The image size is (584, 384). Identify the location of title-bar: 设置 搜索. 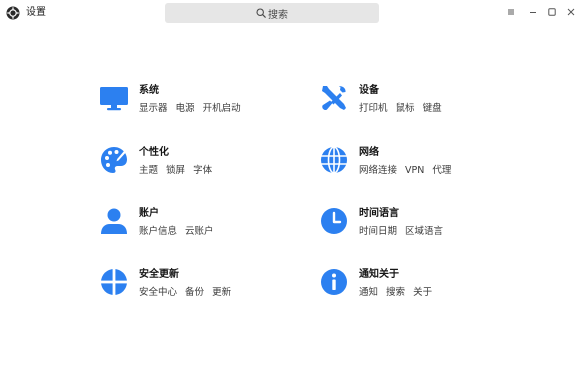
(292, 13).